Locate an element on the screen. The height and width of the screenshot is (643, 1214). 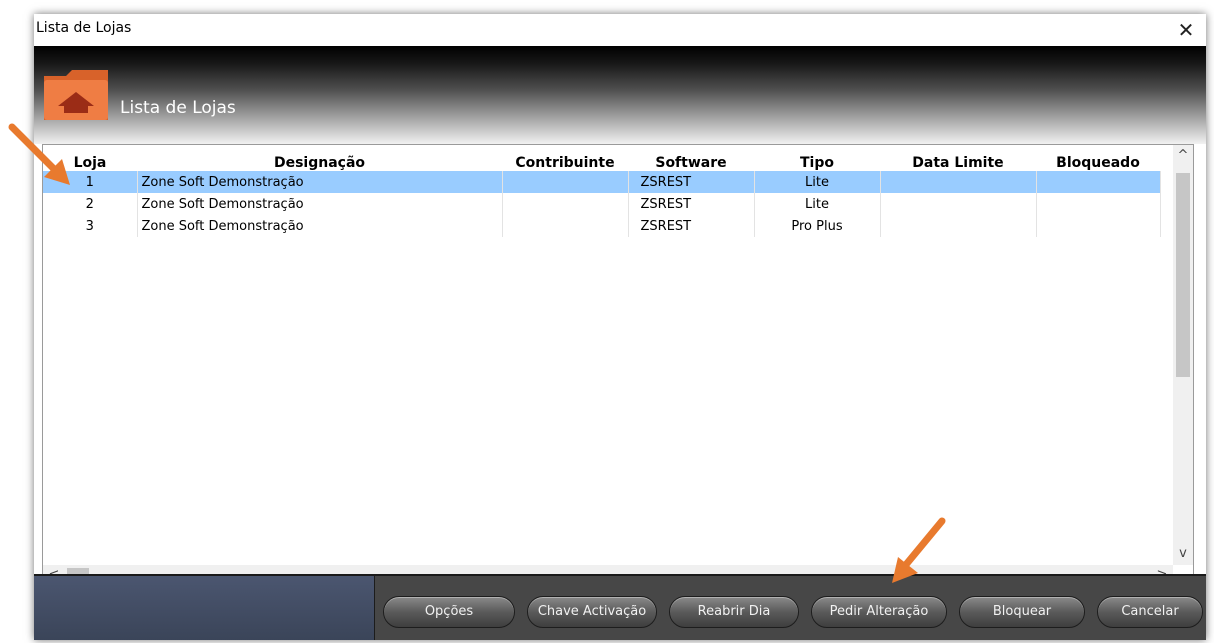
vertical-scrollbar: ^ v is located at coordinates (1183, 355).